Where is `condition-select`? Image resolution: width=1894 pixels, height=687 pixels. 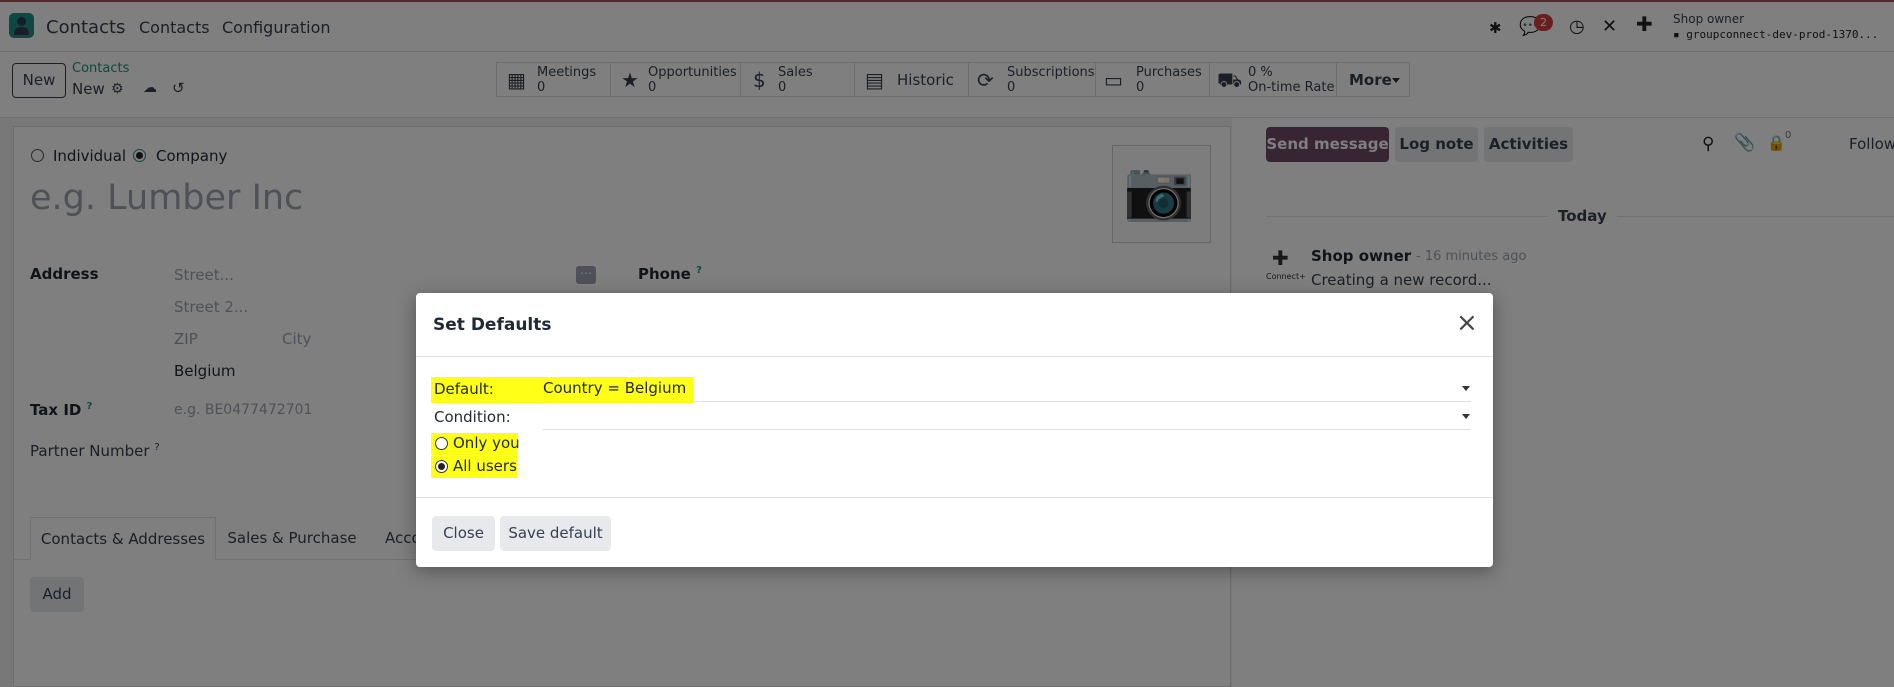 condition-select is located at coordinates (1007, 417).